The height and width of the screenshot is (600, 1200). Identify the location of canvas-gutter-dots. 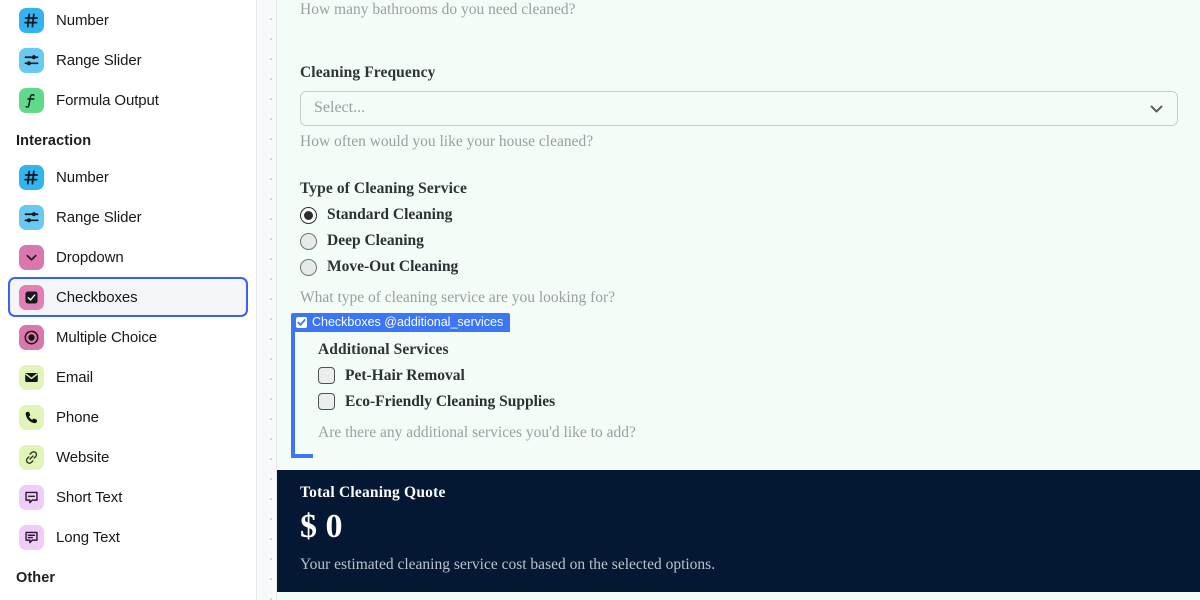
(267, 300).